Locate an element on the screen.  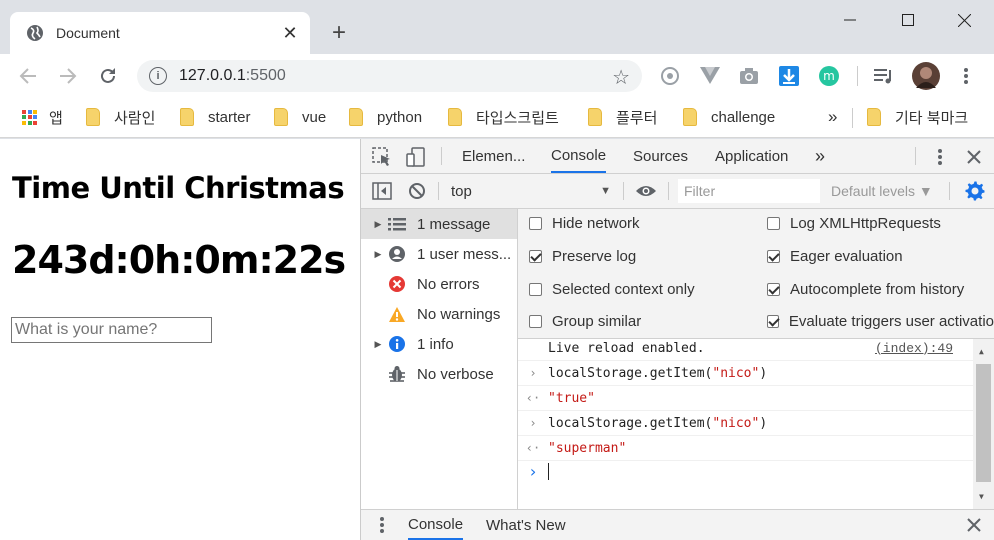
extension-m-icon: m is located at coordinates (829, 76).